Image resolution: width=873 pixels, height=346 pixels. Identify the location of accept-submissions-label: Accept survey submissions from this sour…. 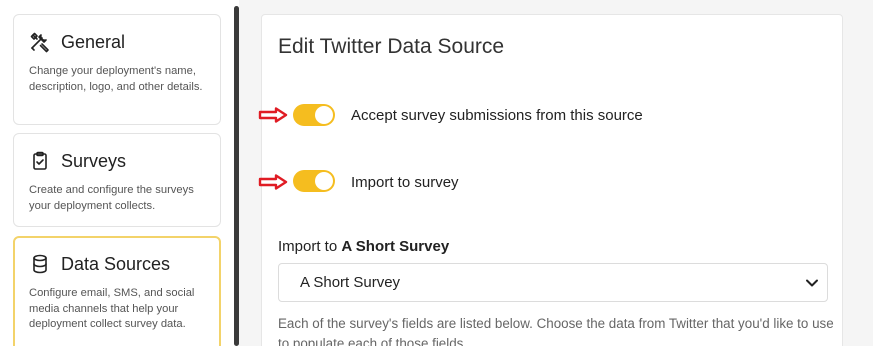
(497, 115).